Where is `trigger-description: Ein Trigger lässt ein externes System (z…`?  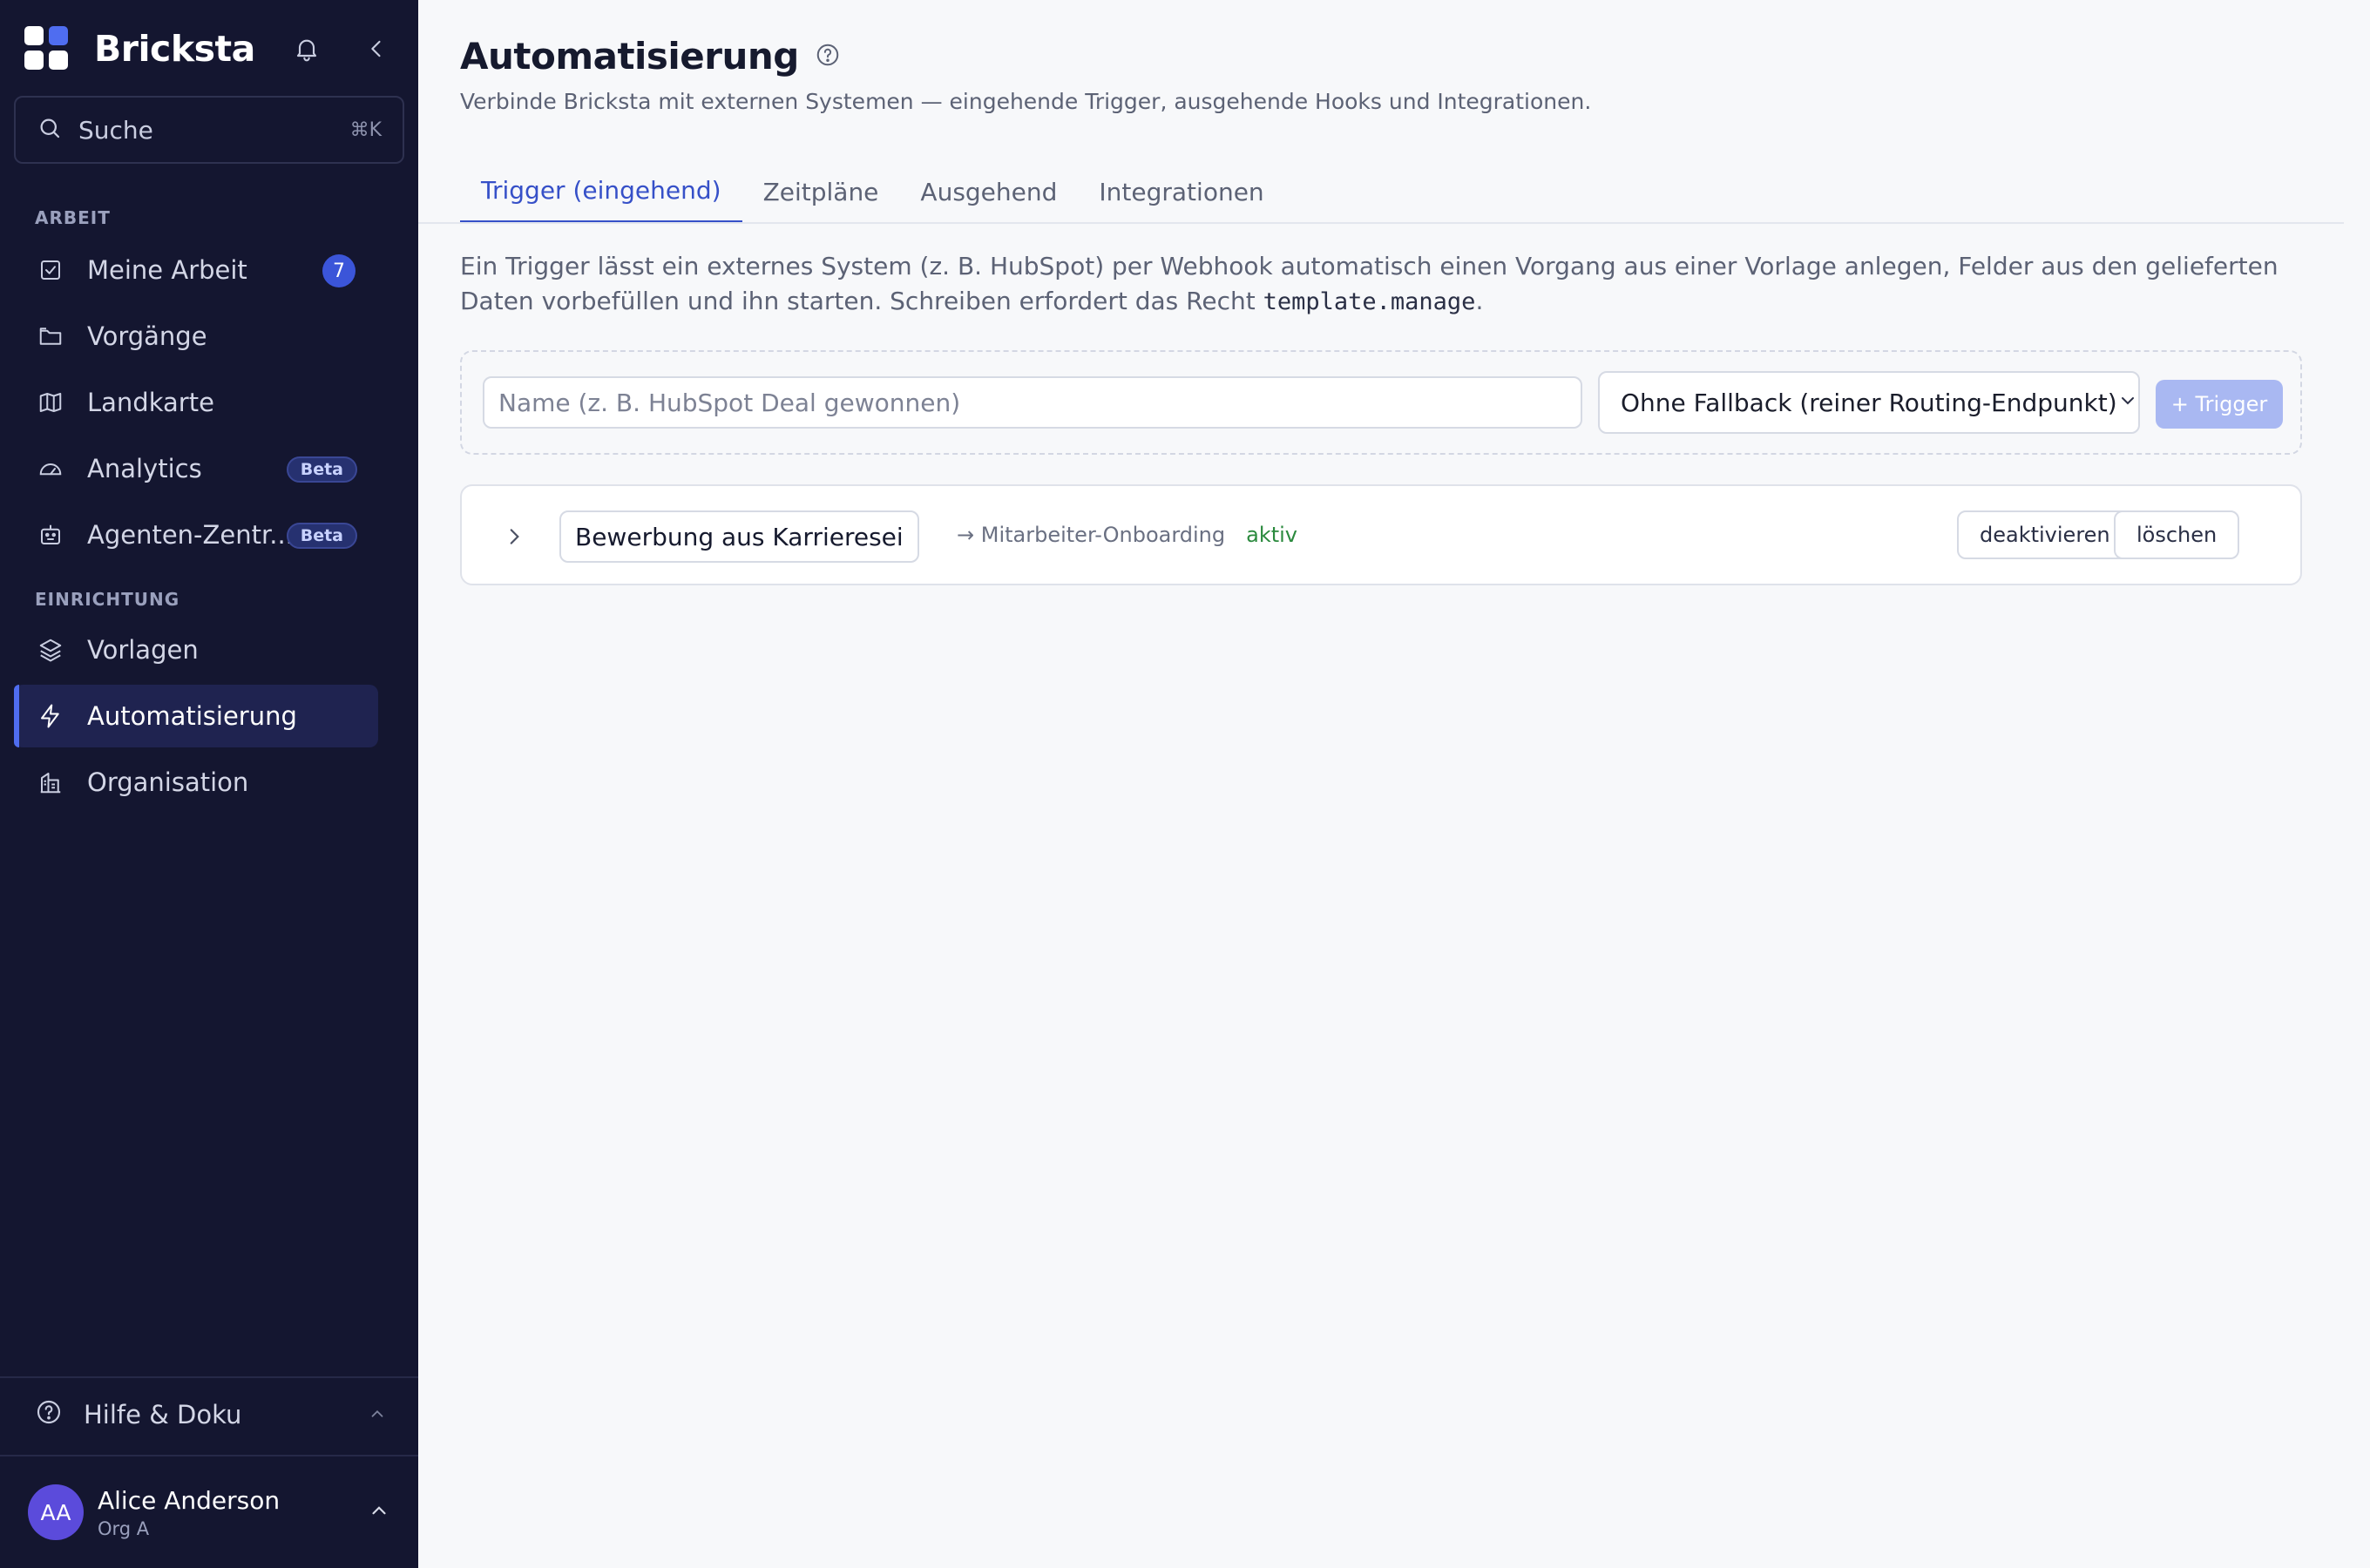
trigger-description: Ein Trigger lässt ein externes System (z… is located at coordinates (1410, 284).